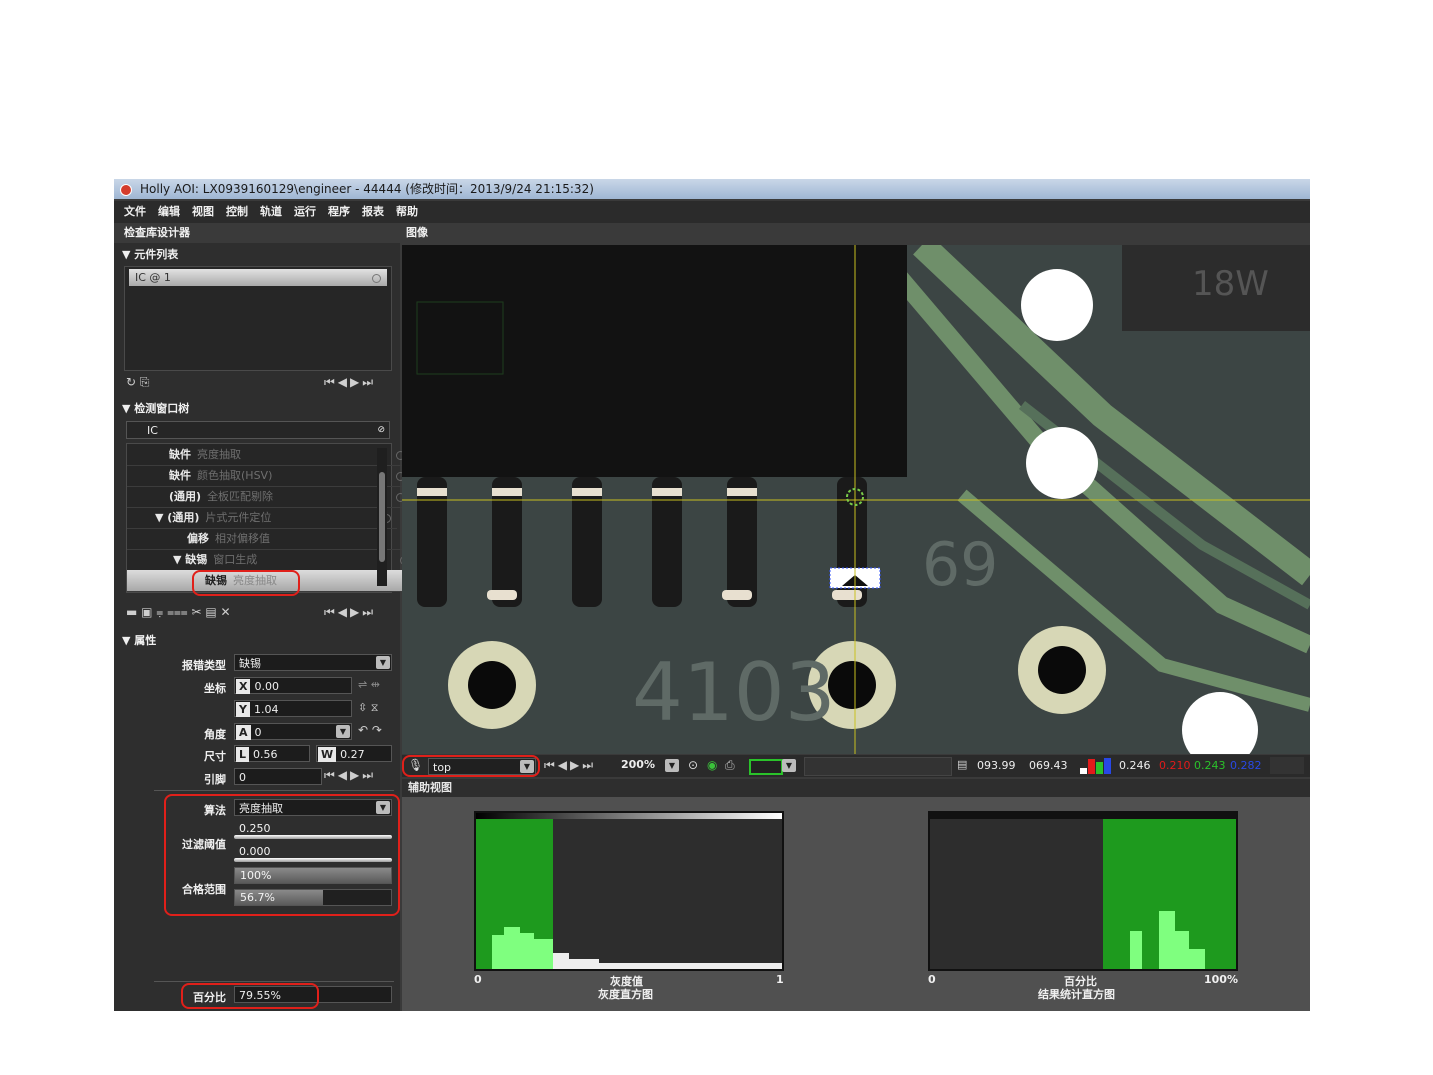 Image resolution: width=1433 pixels, height=1075 pixels. I want to click on zoom-dropdown-icon: ▼, so click(672, 765).